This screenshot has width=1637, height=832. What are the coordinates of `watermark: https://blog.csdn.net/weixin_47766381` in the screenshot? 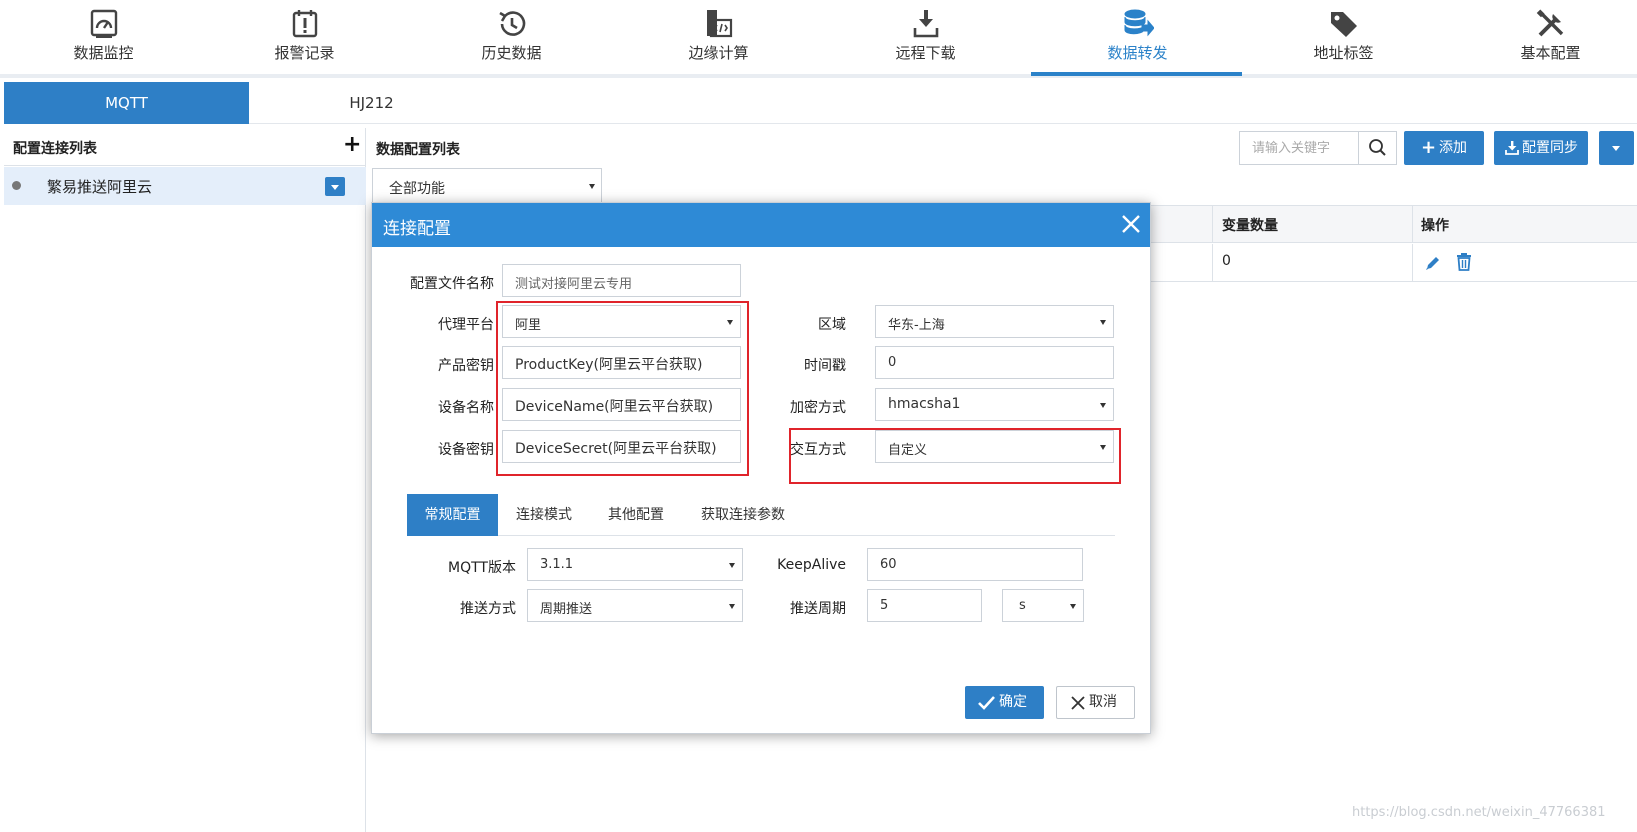 It's located at (1479, 812).